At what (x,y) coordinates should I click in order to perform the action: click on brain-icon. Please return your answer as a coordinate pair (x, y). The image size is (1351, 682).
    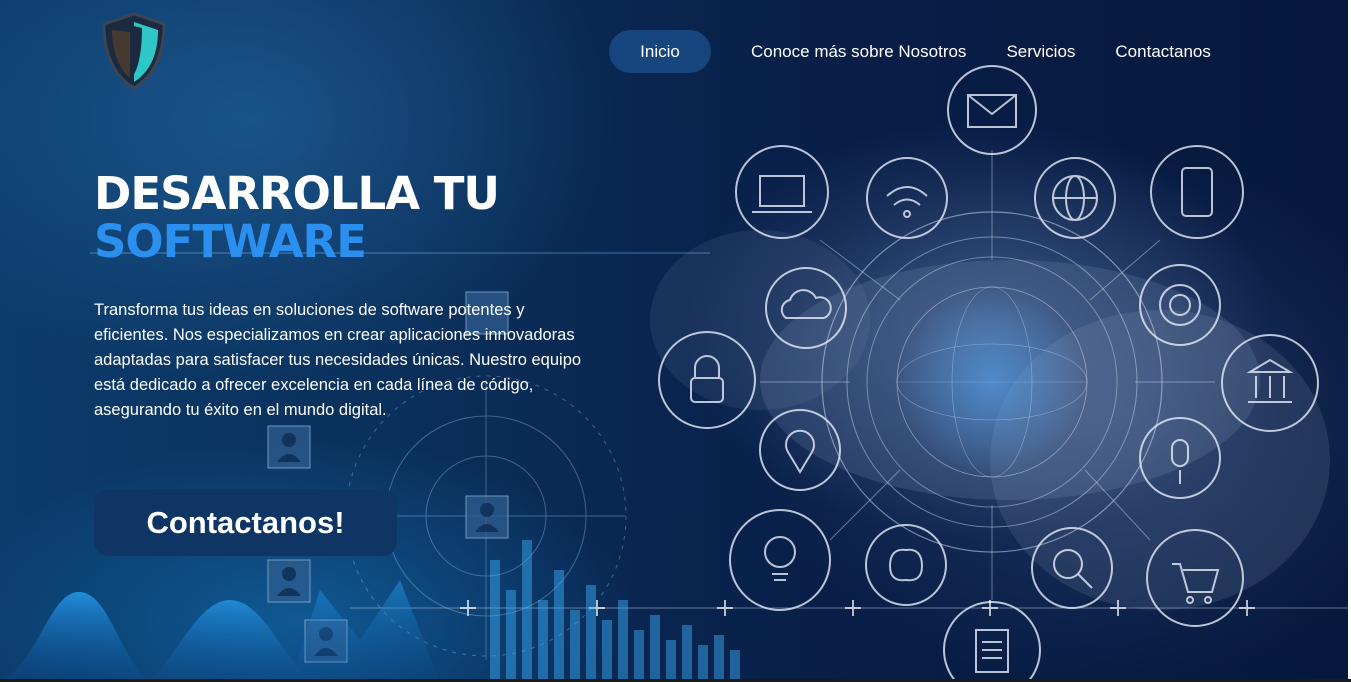
    Looking at the image, I should click on (906, 565).